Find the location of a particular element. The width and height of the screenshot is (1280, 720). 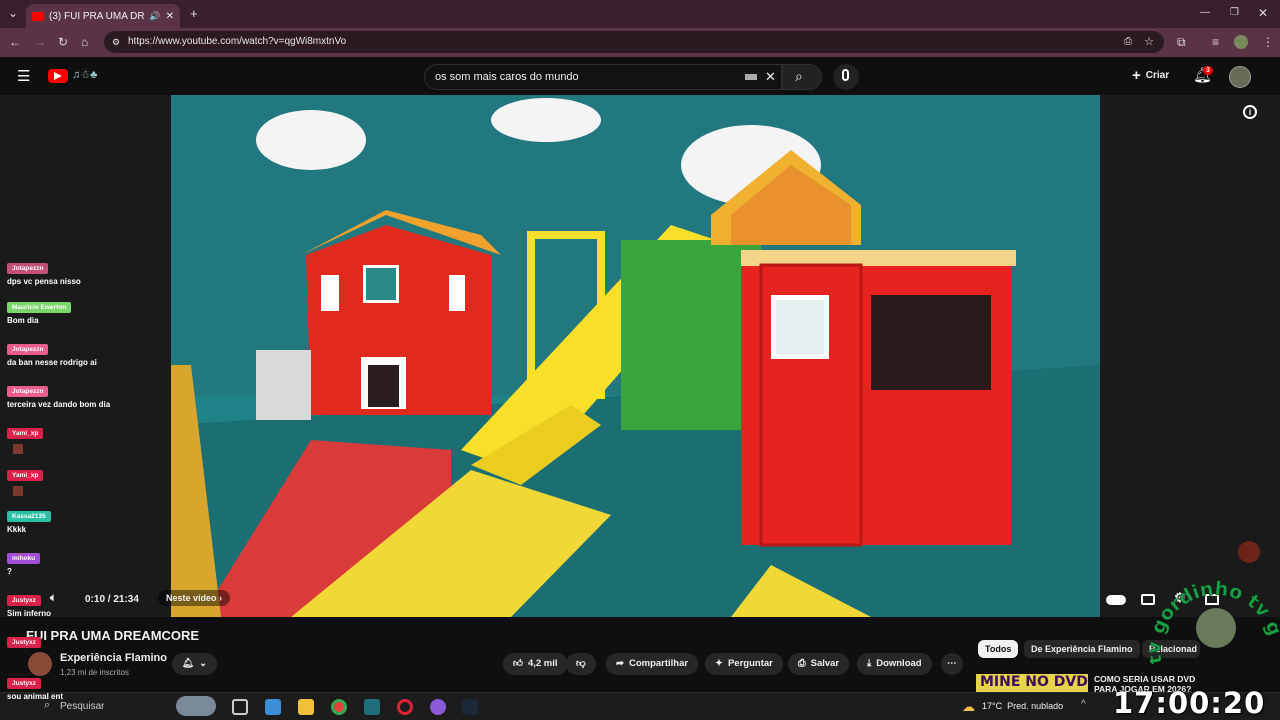

chat-message: Justyxz is located at coordinates (24, 642).